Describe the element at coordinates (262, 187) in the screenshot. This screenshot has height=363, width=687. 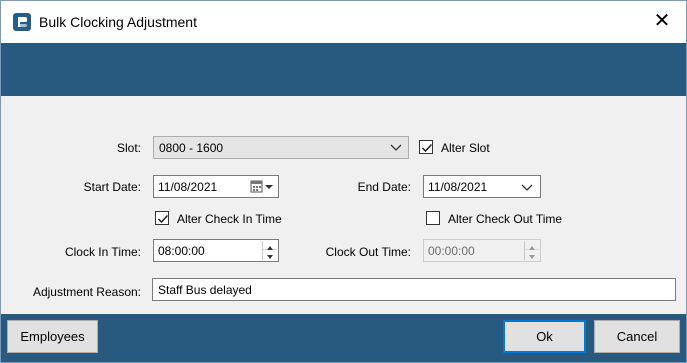
I see `calendar-icon` at that location.